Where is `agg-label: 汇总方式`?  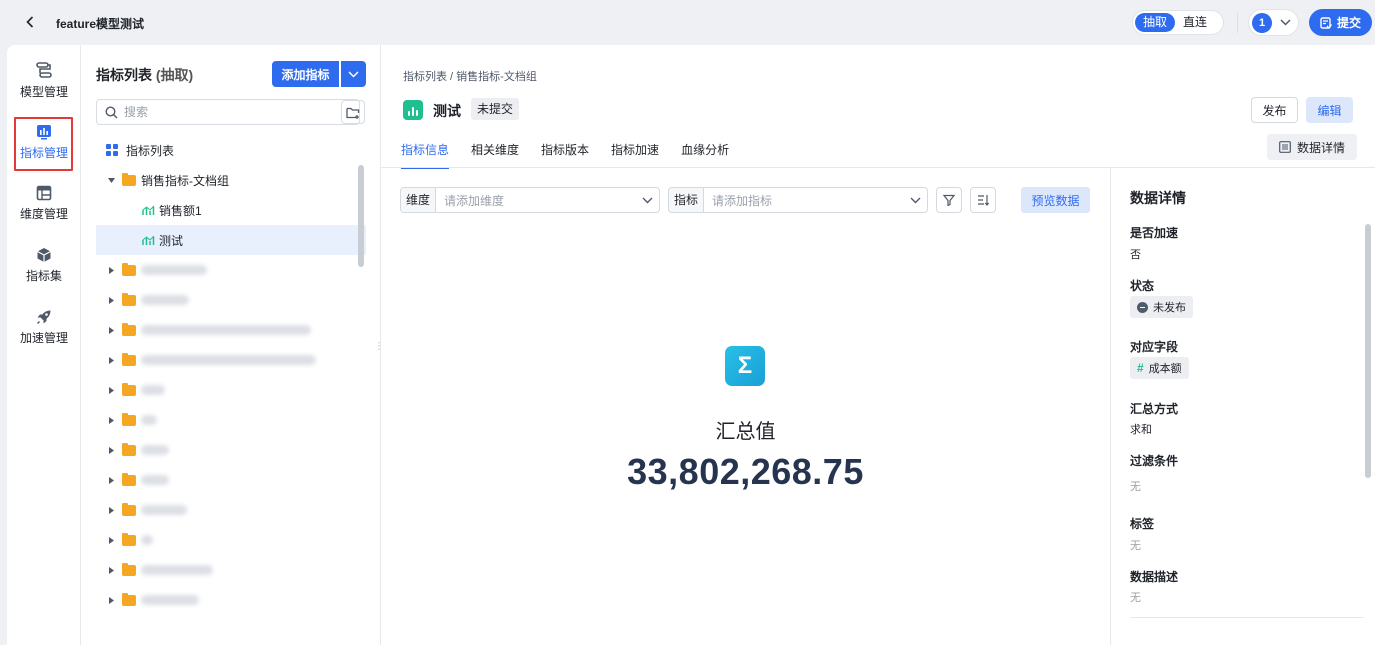
agg-label: 汇总方式 is located at coordinates (1154, 409).